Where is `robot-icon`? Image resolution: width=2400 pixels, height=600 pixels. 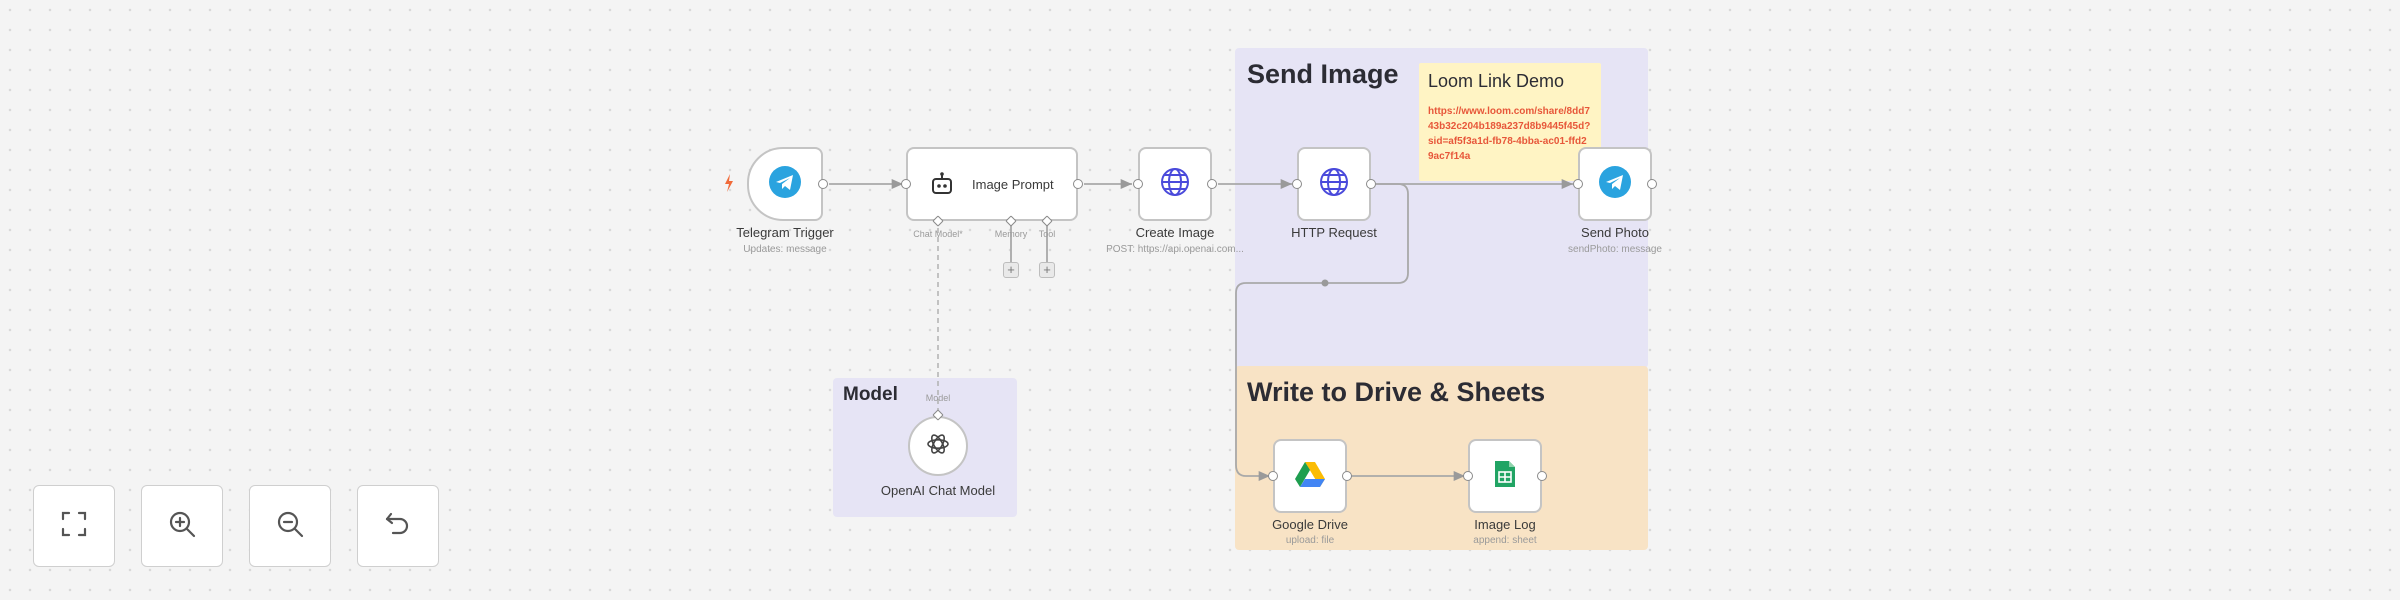
robot-icon is located at coordinates (942, 184).